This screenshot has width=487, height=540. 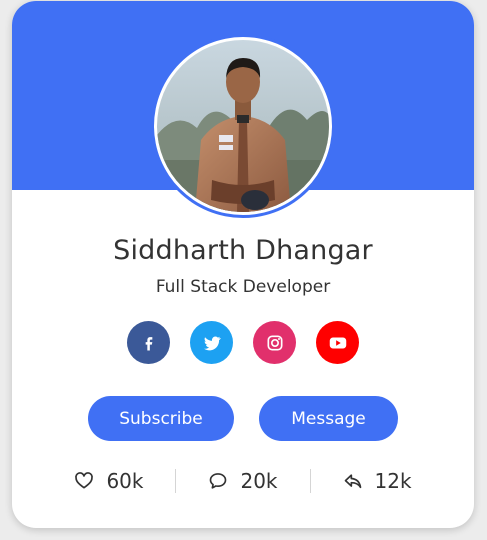 What do you see at coordinates (243, 287) in the screenshot?
I see `profile-role: Full Stack Developer` at bounding box center [243, 287].